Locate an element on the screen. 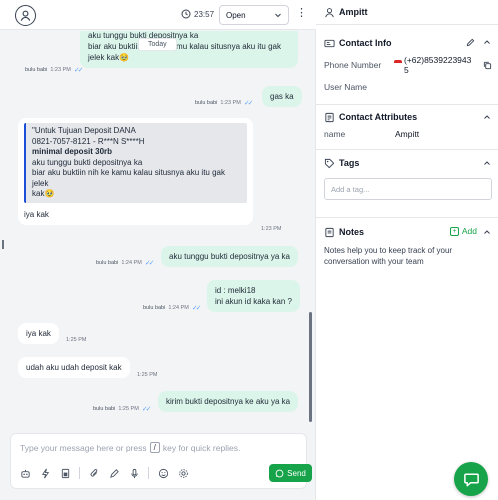  notes-icon is located at coordinates (329, 232).